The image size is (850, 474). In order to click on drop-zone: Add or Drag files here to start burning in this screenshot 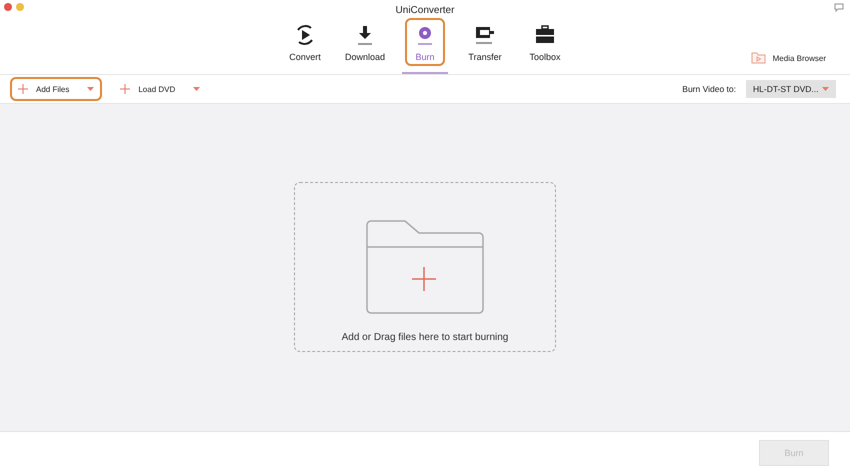, I will do `click(425, 267)`.